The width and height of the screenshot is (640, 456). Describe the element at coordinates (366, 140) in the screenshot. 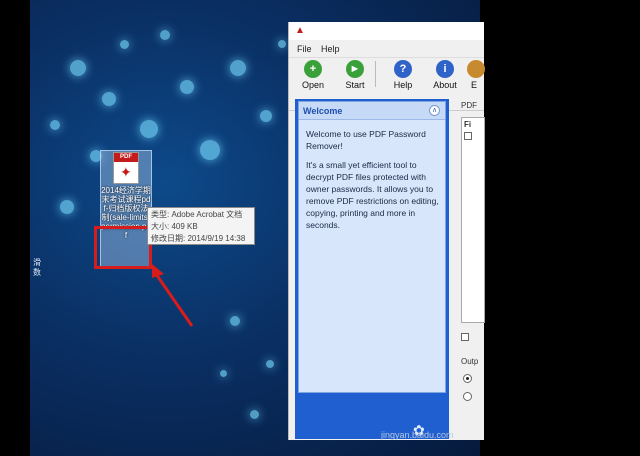

I see `welcome-paragraph-1: Welcome to use PDF Password Remover!` at that location.